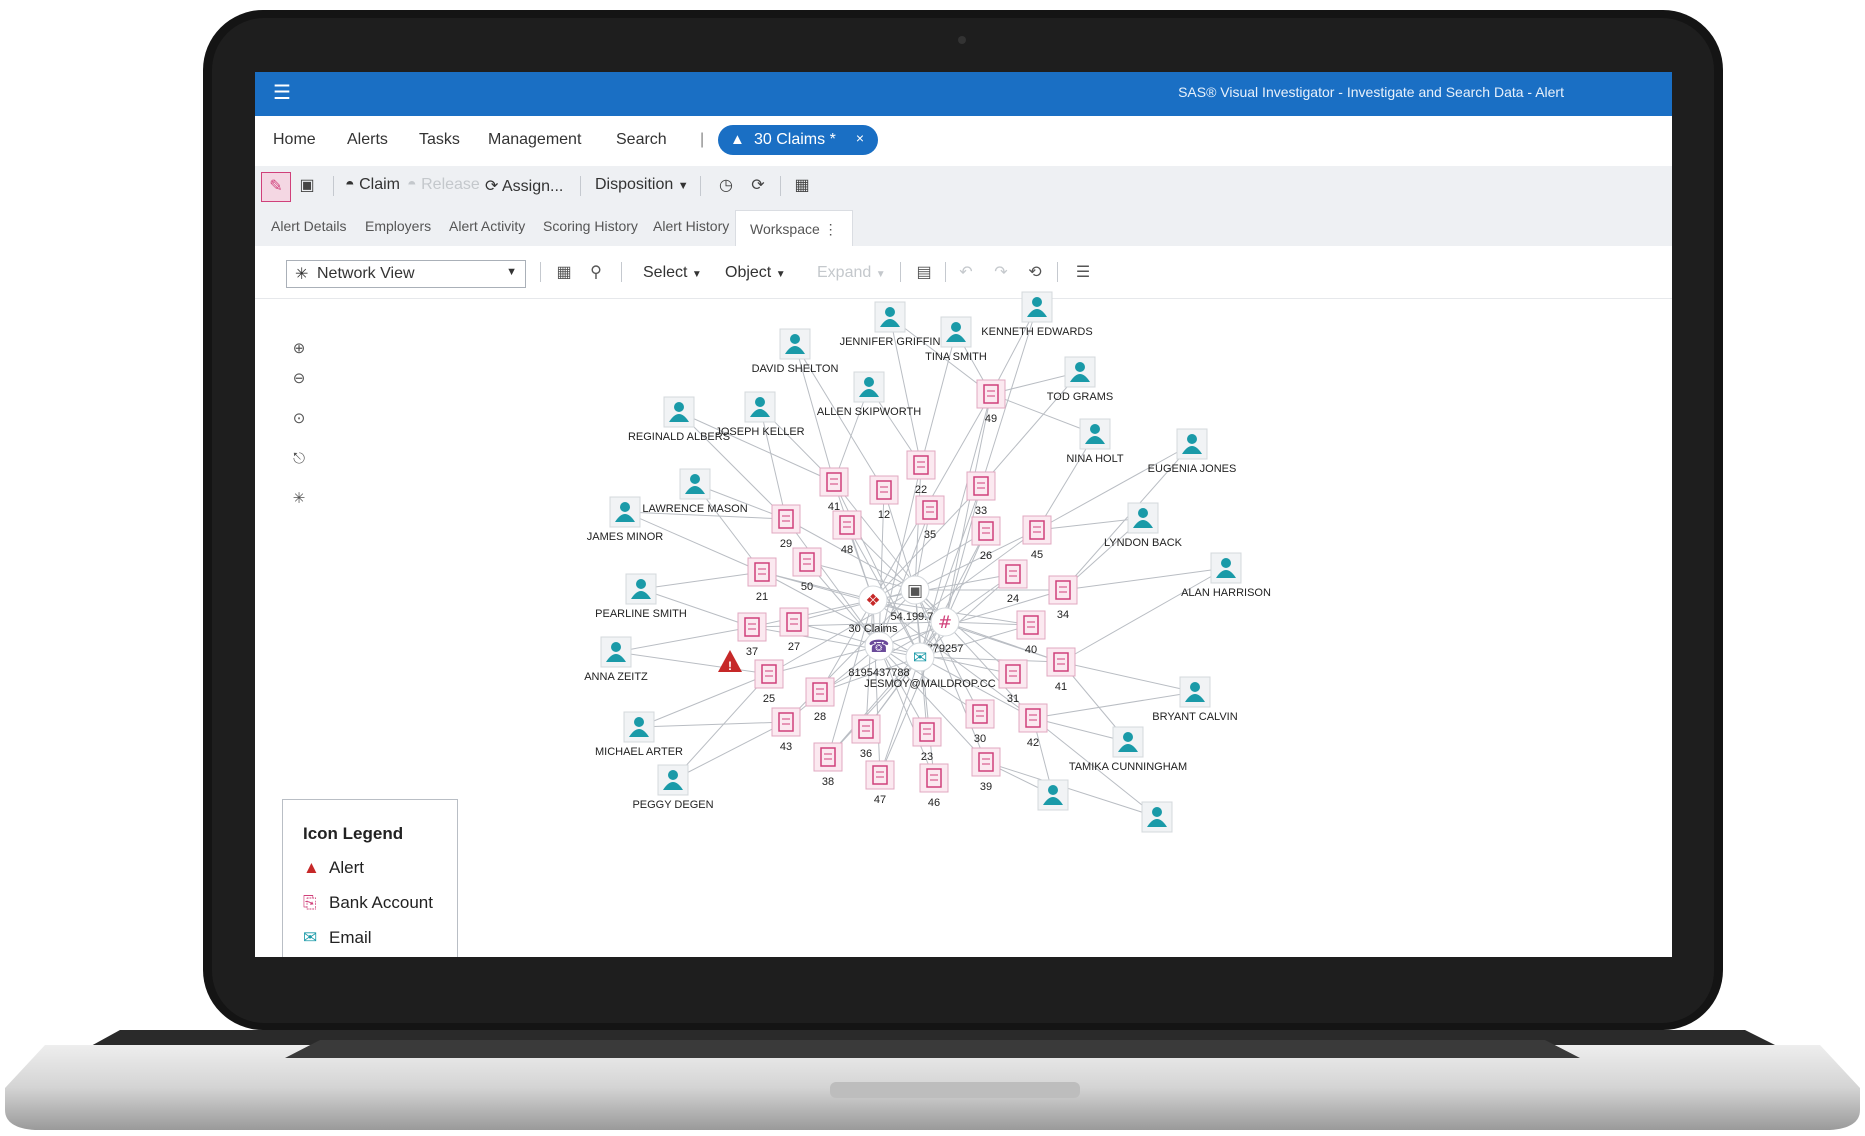 Image resolution: width=1865 pixels, height=1136 pixels. Describe the element at coordinates (639, 734) in the screenshot. I see `person-node: MICHAEL ARTER` at that location.